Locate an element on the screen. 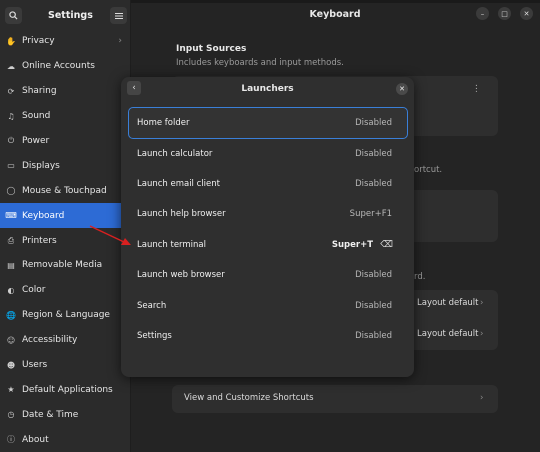  hamburger-icon is located at coordinates (118, 15).